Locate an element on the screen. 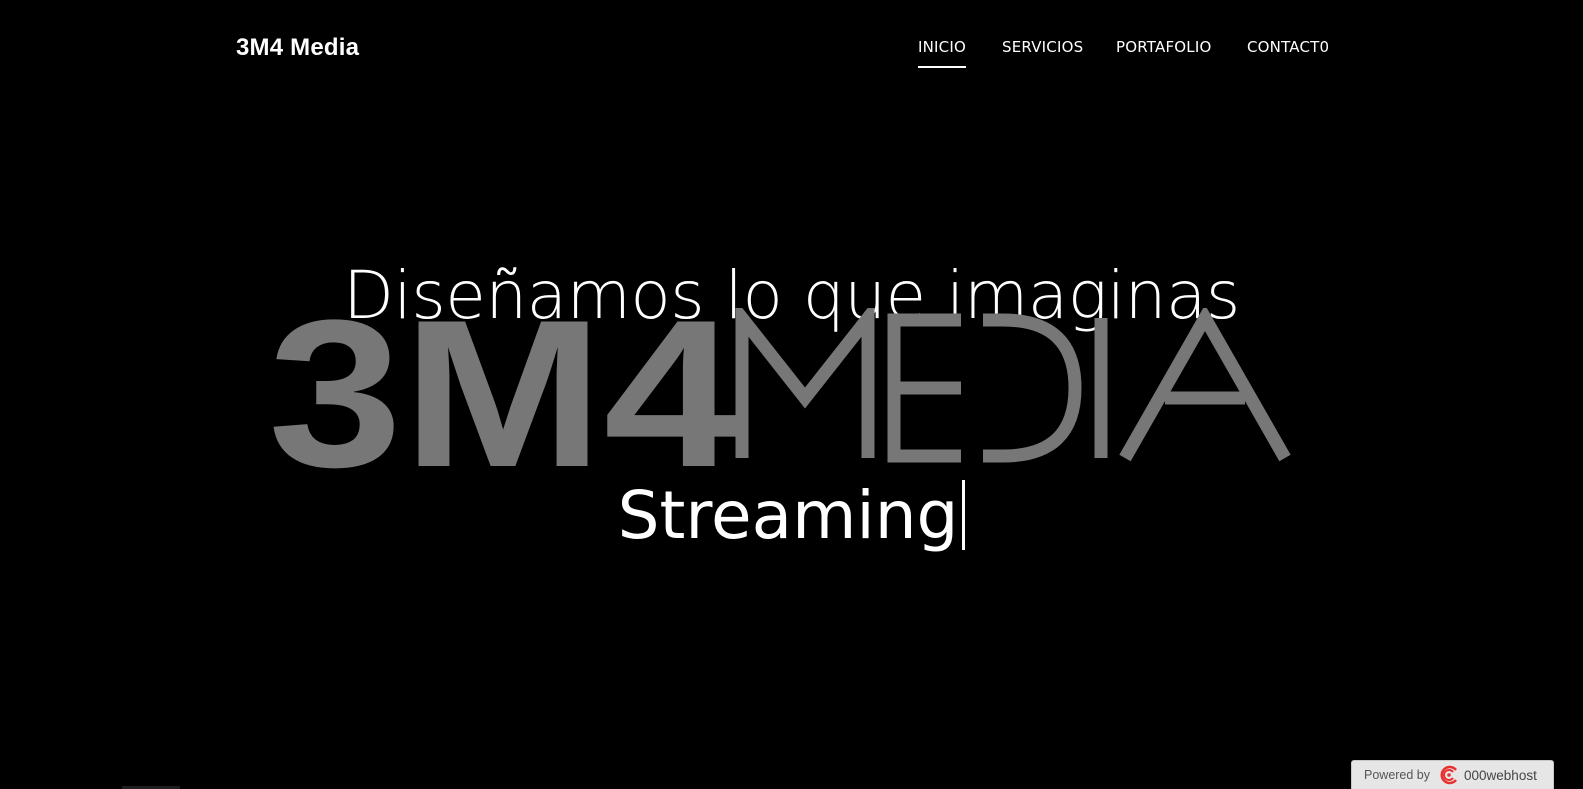 The height and width of the screenshot is (789, 1583). host-name-label: 000webhost is located at coordinates (1500, 775).